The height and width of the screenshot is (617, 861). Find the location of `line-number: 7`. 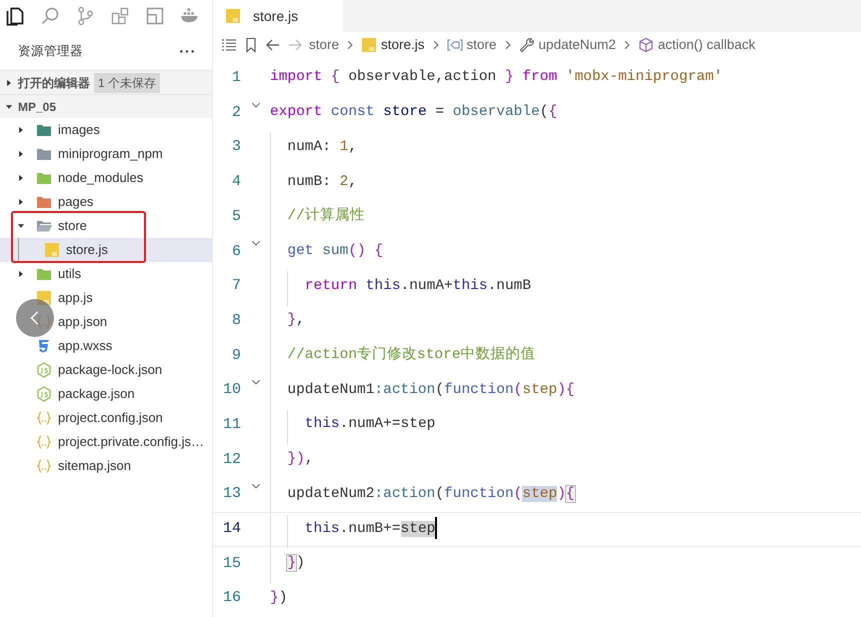

line-number: 7 is located at coordinates (235, 286).